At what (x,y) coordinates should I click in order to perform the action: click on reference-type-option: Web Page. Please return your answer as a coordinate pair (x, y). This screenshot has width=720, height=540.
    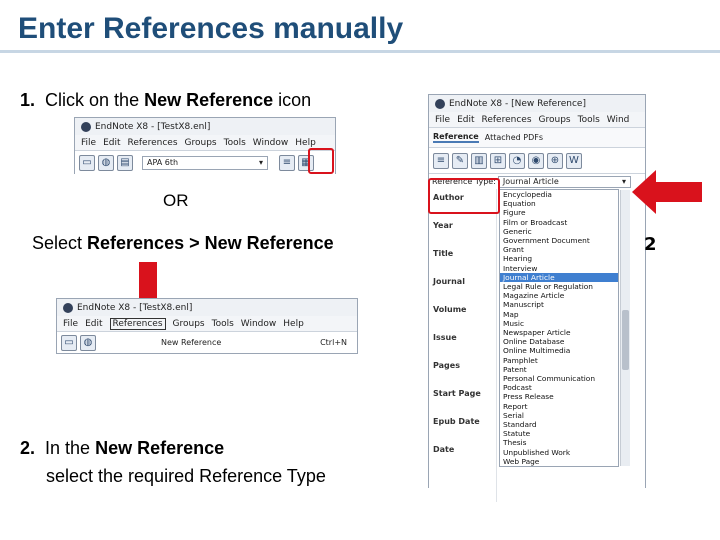
    Looking at the image, I should click on (559, 461).